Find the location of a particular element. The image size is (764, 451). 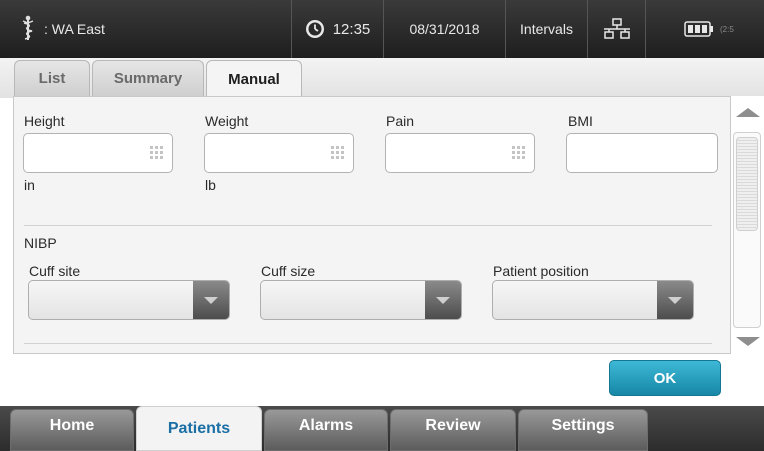

pain-label: Pain is located at coordinates (400, 121).